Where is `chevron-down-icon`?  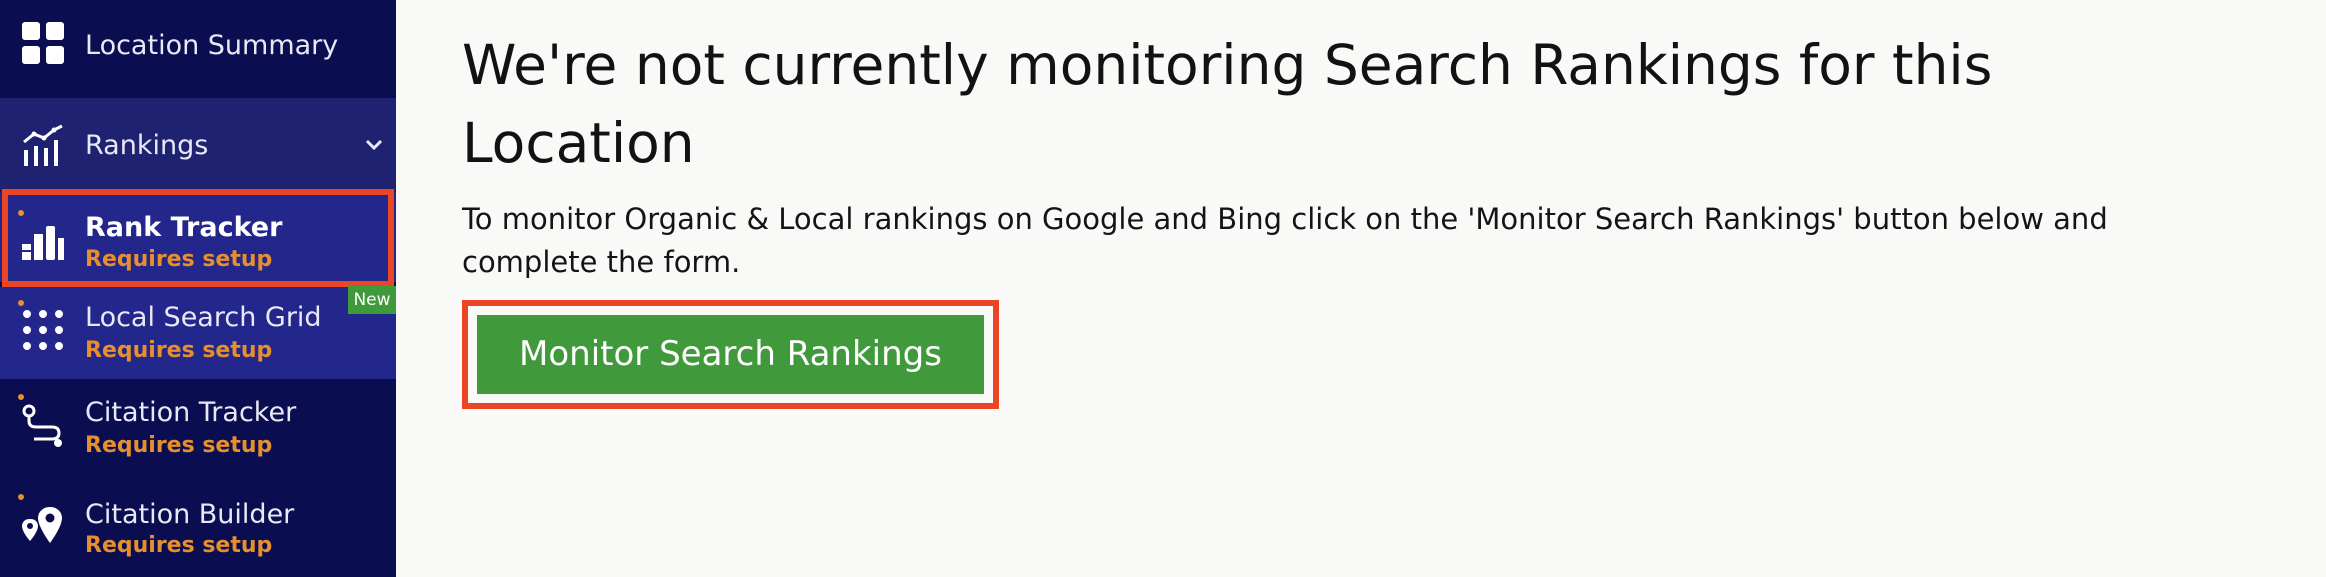 chevron-down-icon is located at coordinates (374, 145).